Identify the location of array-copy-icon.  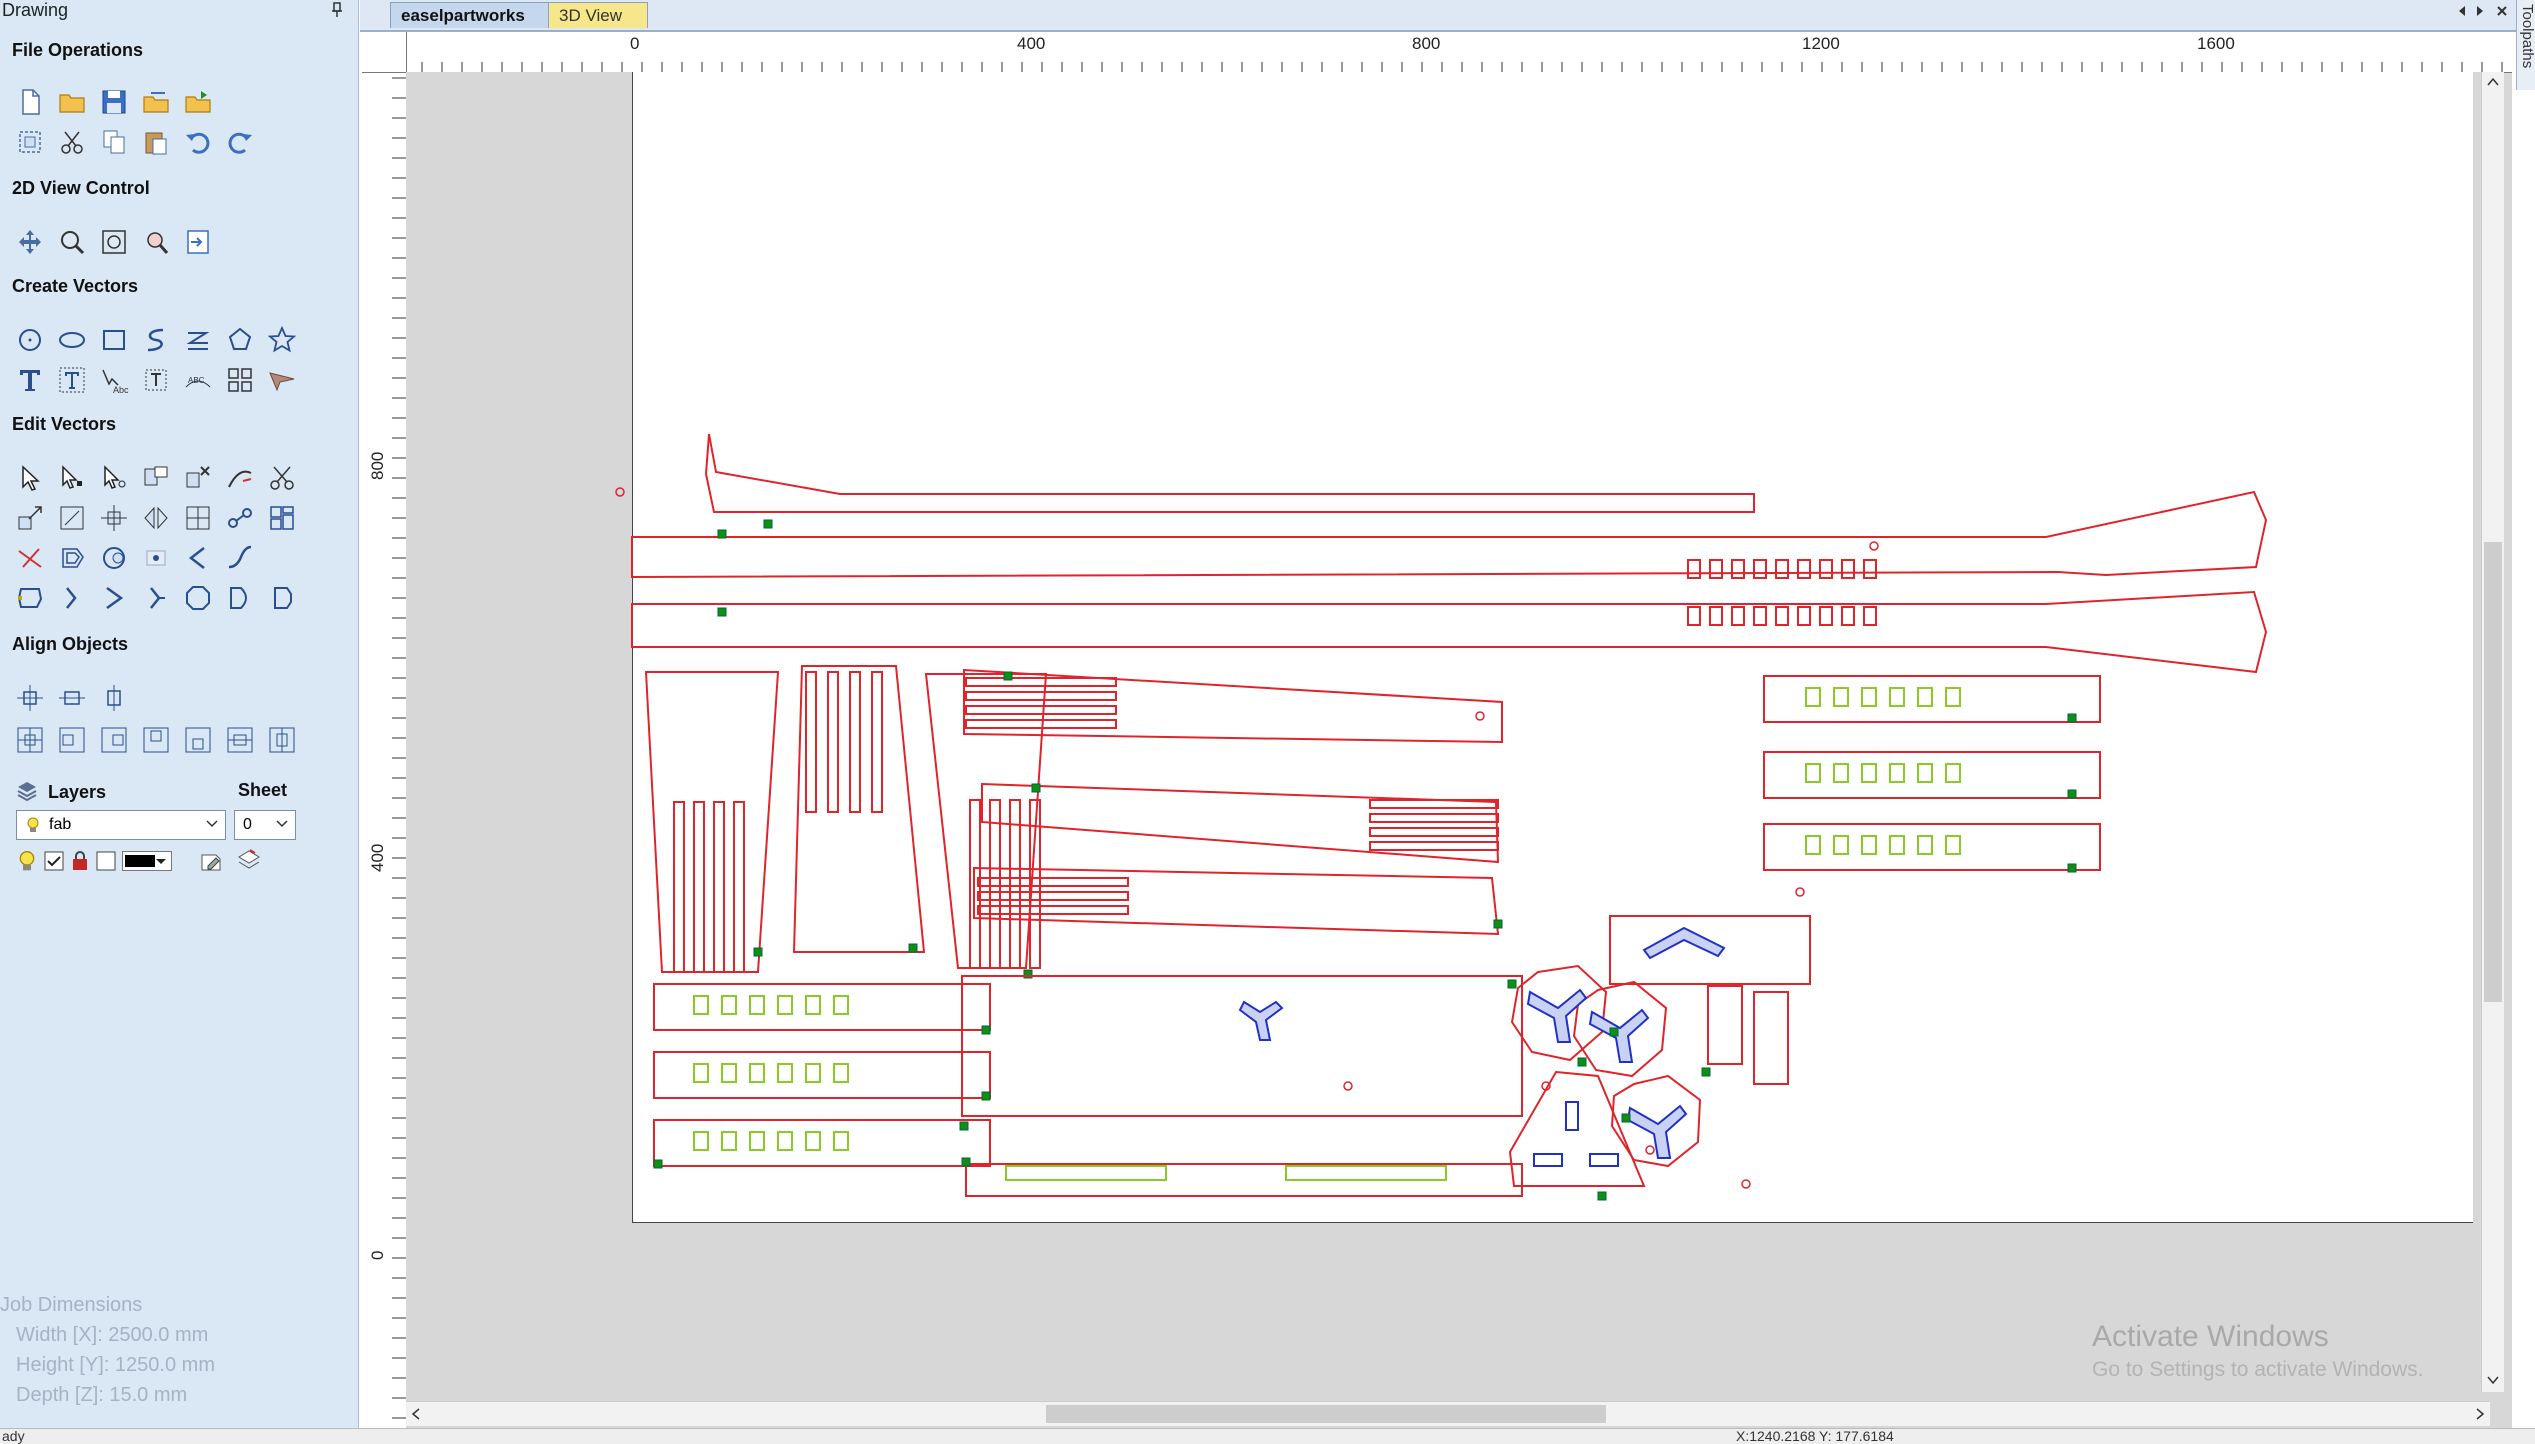
(240, 380).